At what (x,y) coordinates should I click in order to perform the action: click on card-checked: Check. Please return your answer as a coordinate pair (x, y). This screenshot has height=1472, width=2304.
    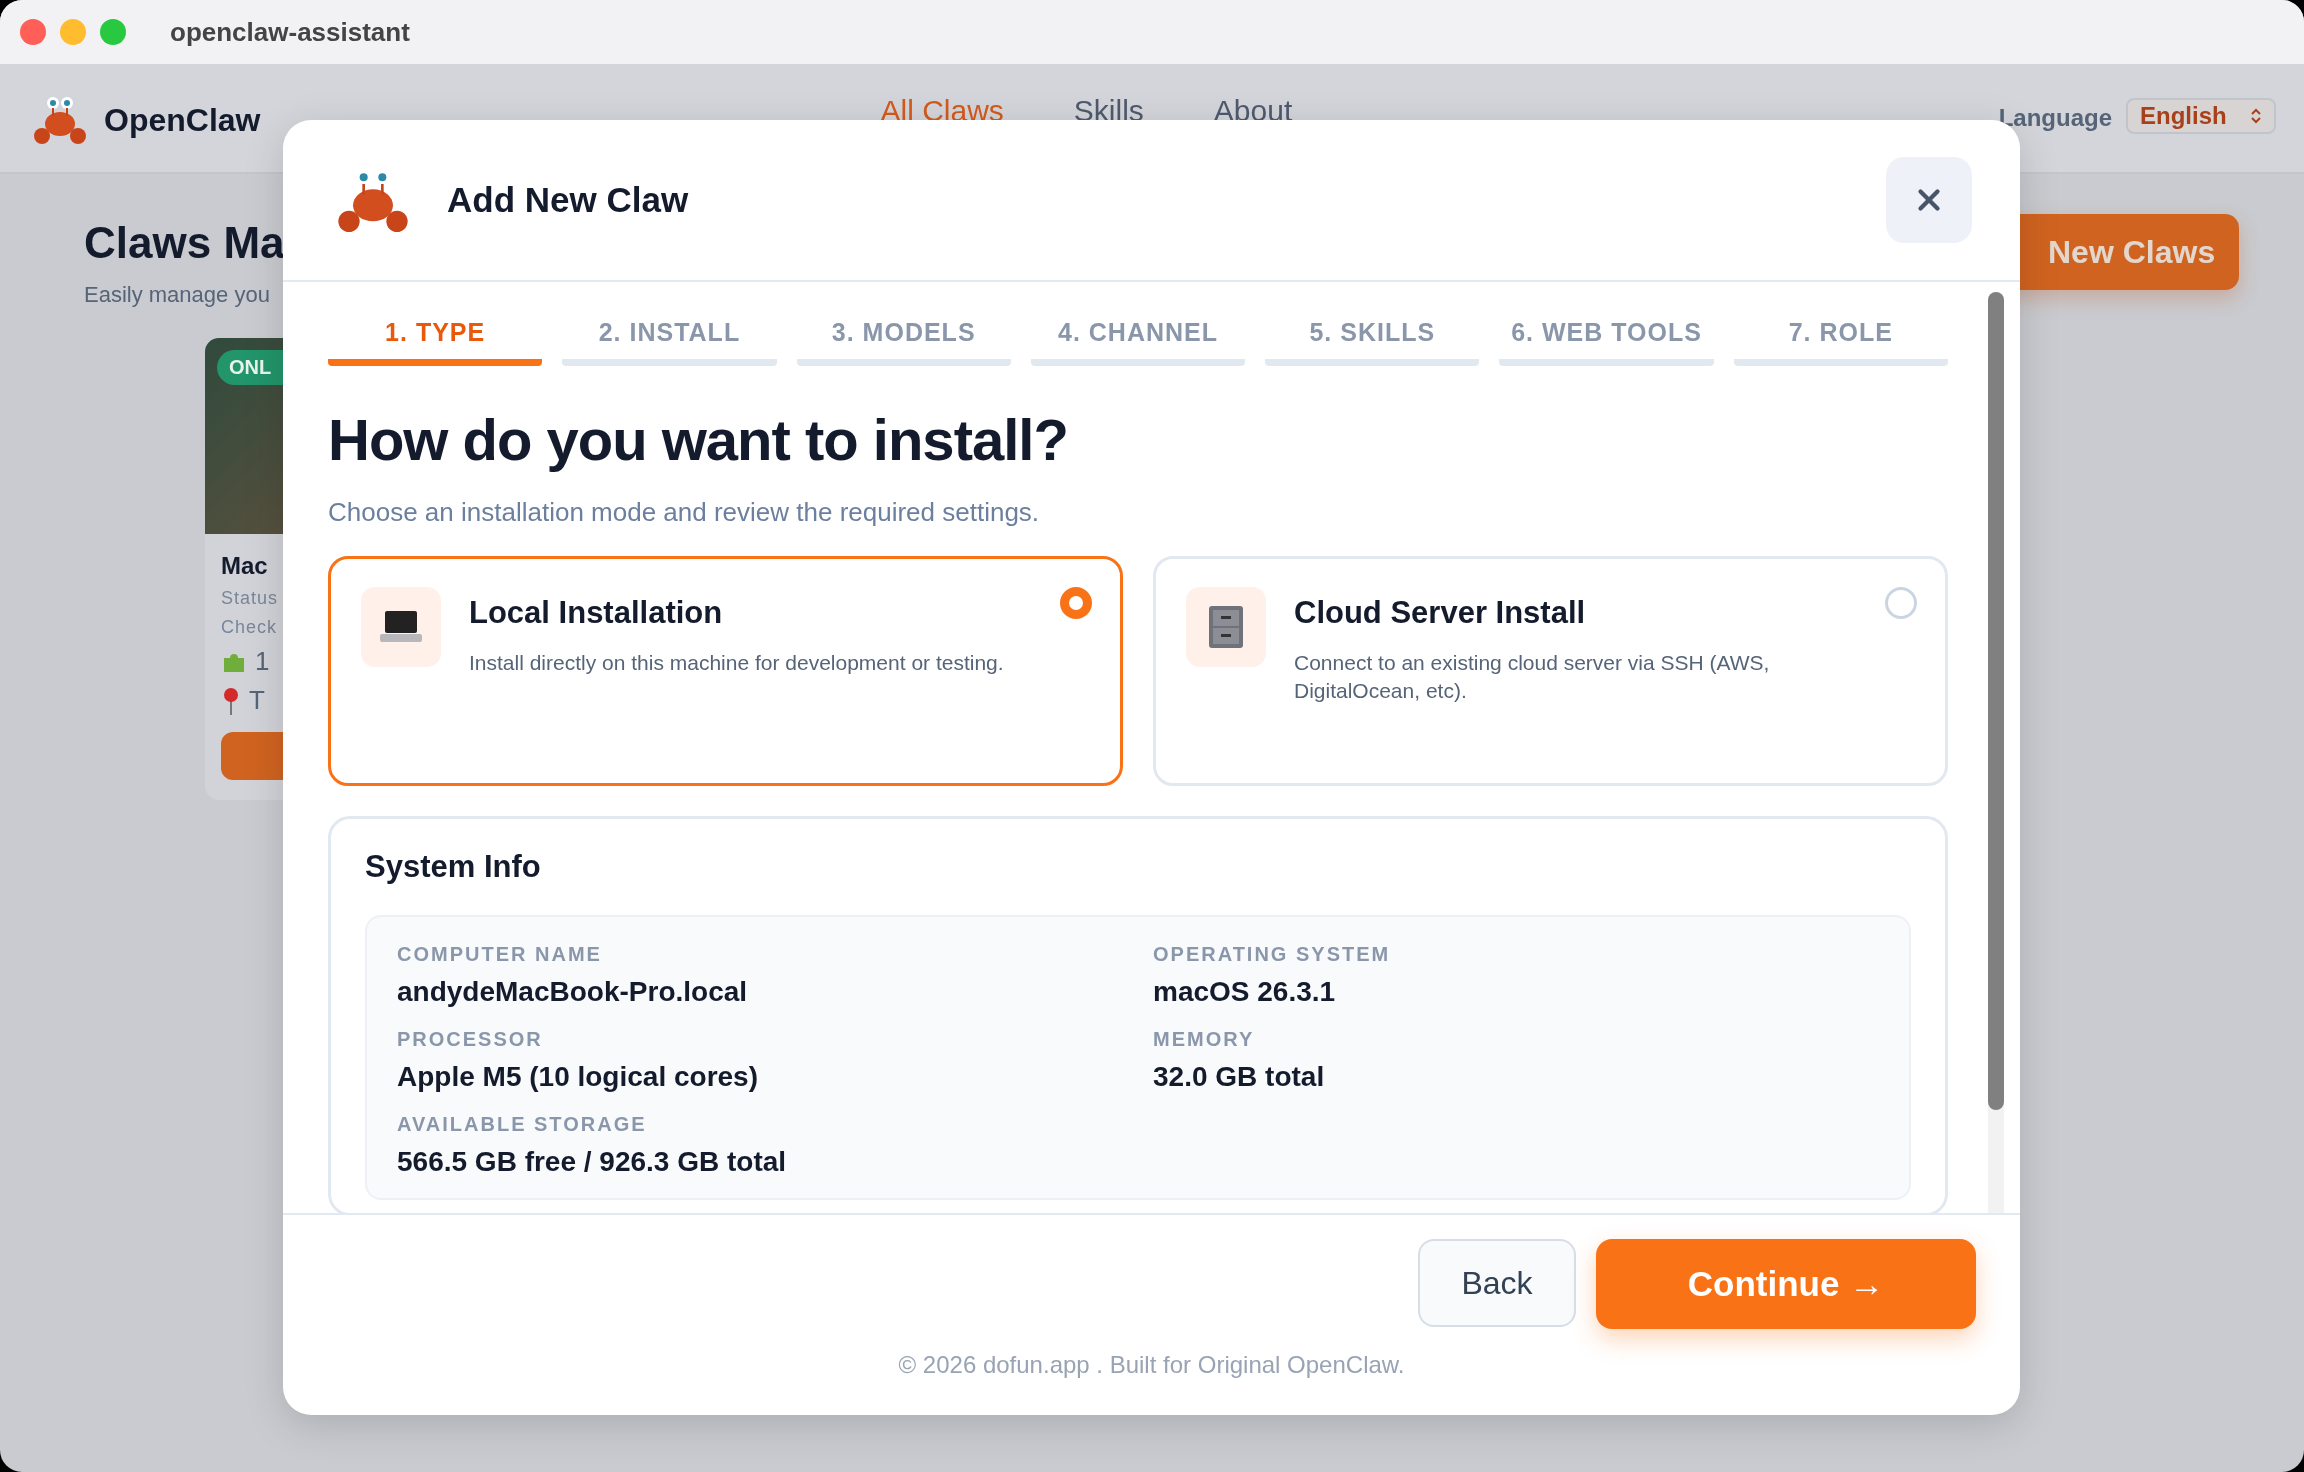
    Looking at the image, I should click on (250, 627).